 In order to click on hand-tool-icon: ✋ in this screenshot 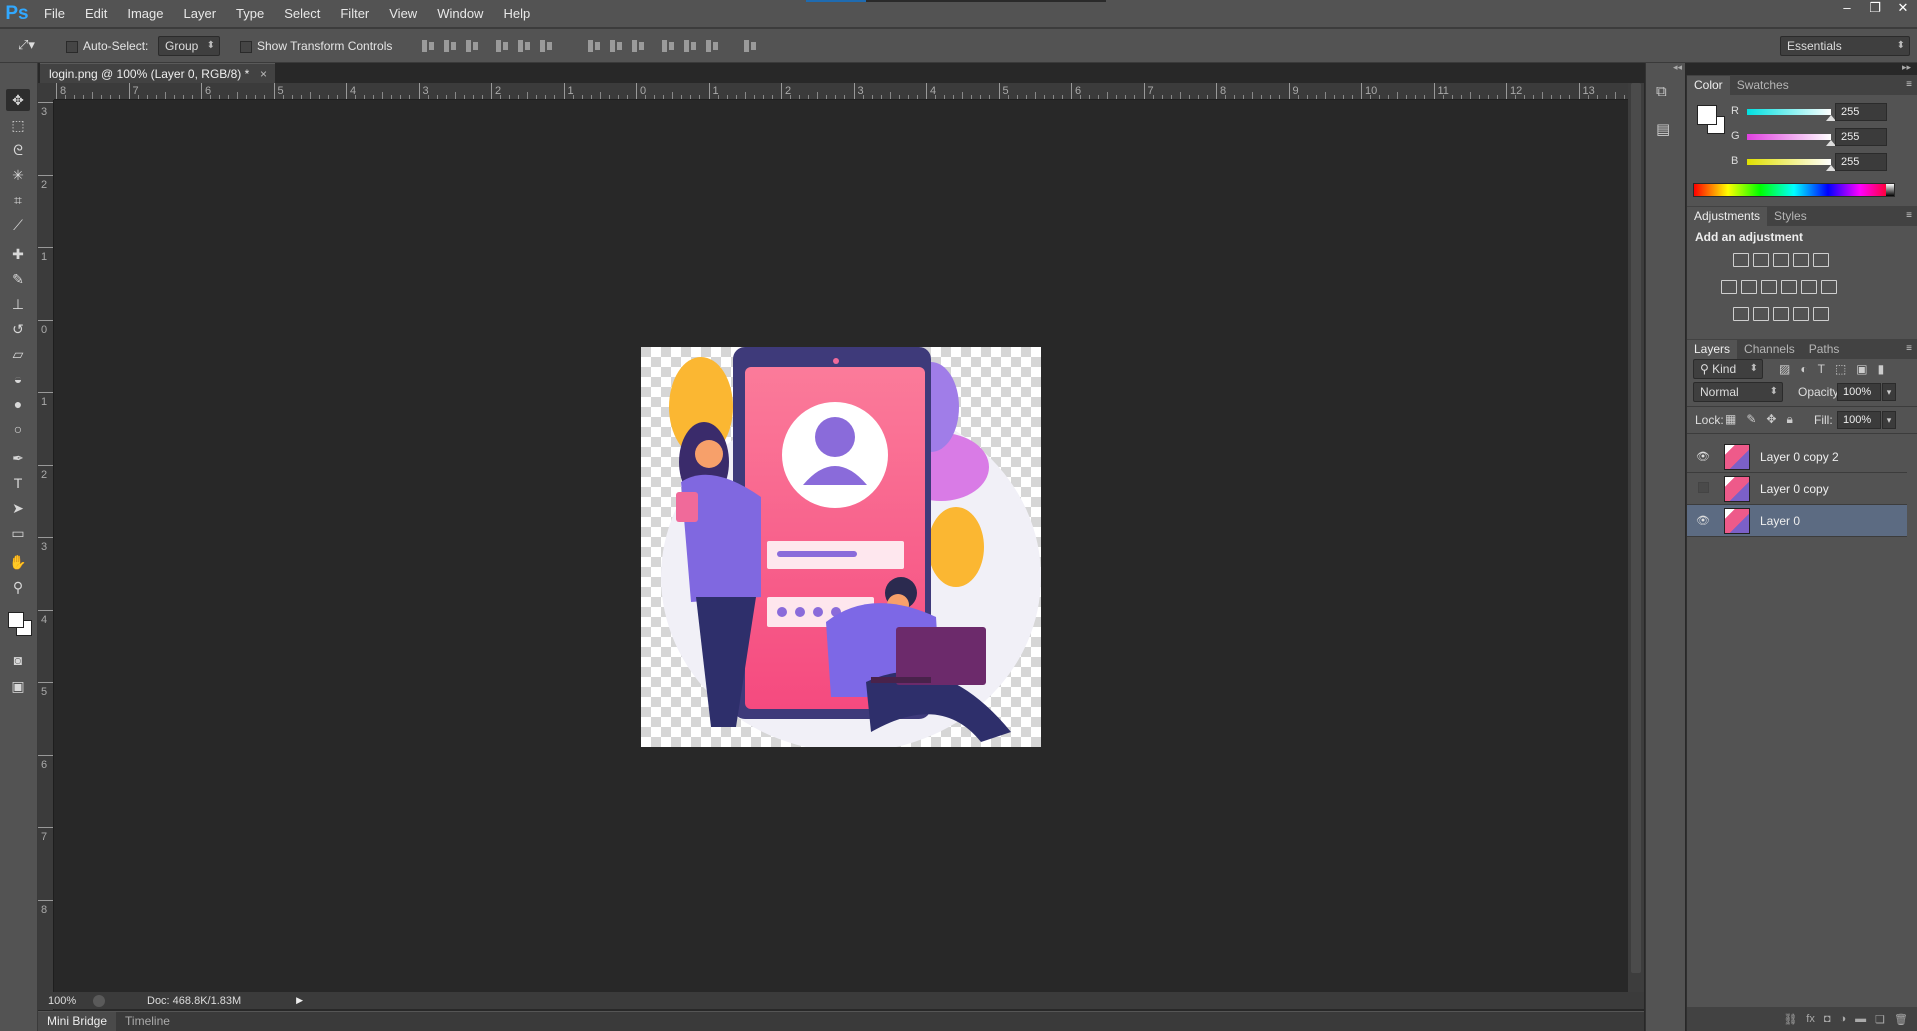, I will do `click(18, 562)`.